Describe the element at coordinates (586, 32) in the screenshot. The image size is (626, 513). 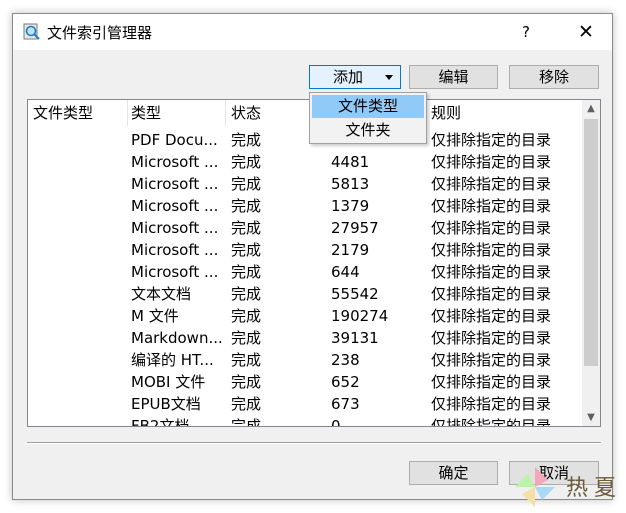
I see `close-button: ✕` at that location.